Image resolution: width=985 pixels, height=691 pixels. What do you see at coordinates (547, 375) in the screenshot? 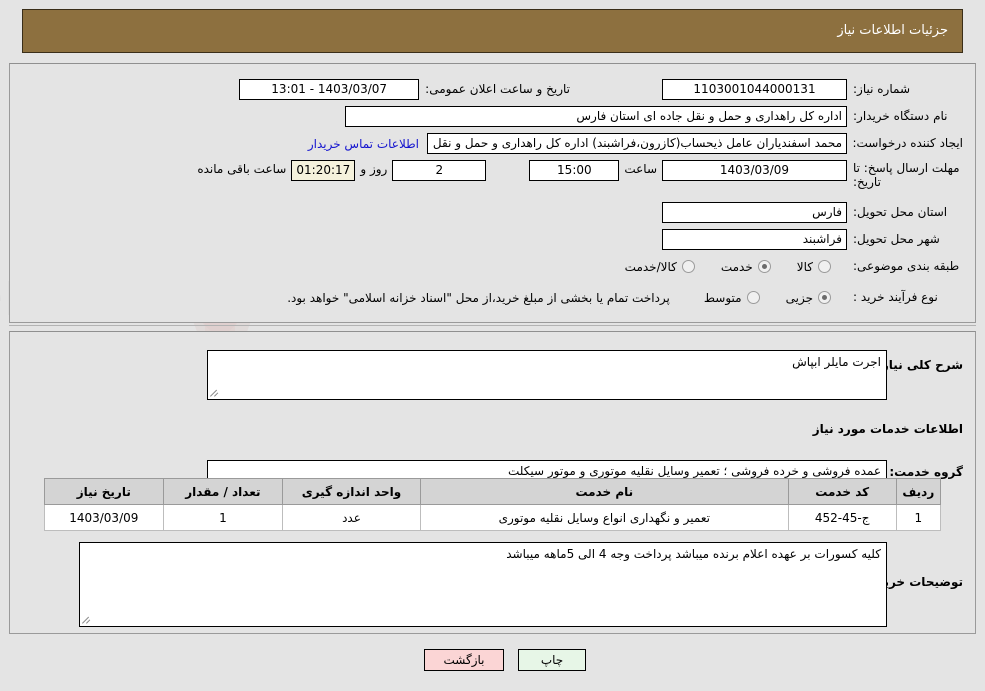
I see `general-desc-textarea: اجرت مایلر ابپاش` at bounding box center [547, 375].